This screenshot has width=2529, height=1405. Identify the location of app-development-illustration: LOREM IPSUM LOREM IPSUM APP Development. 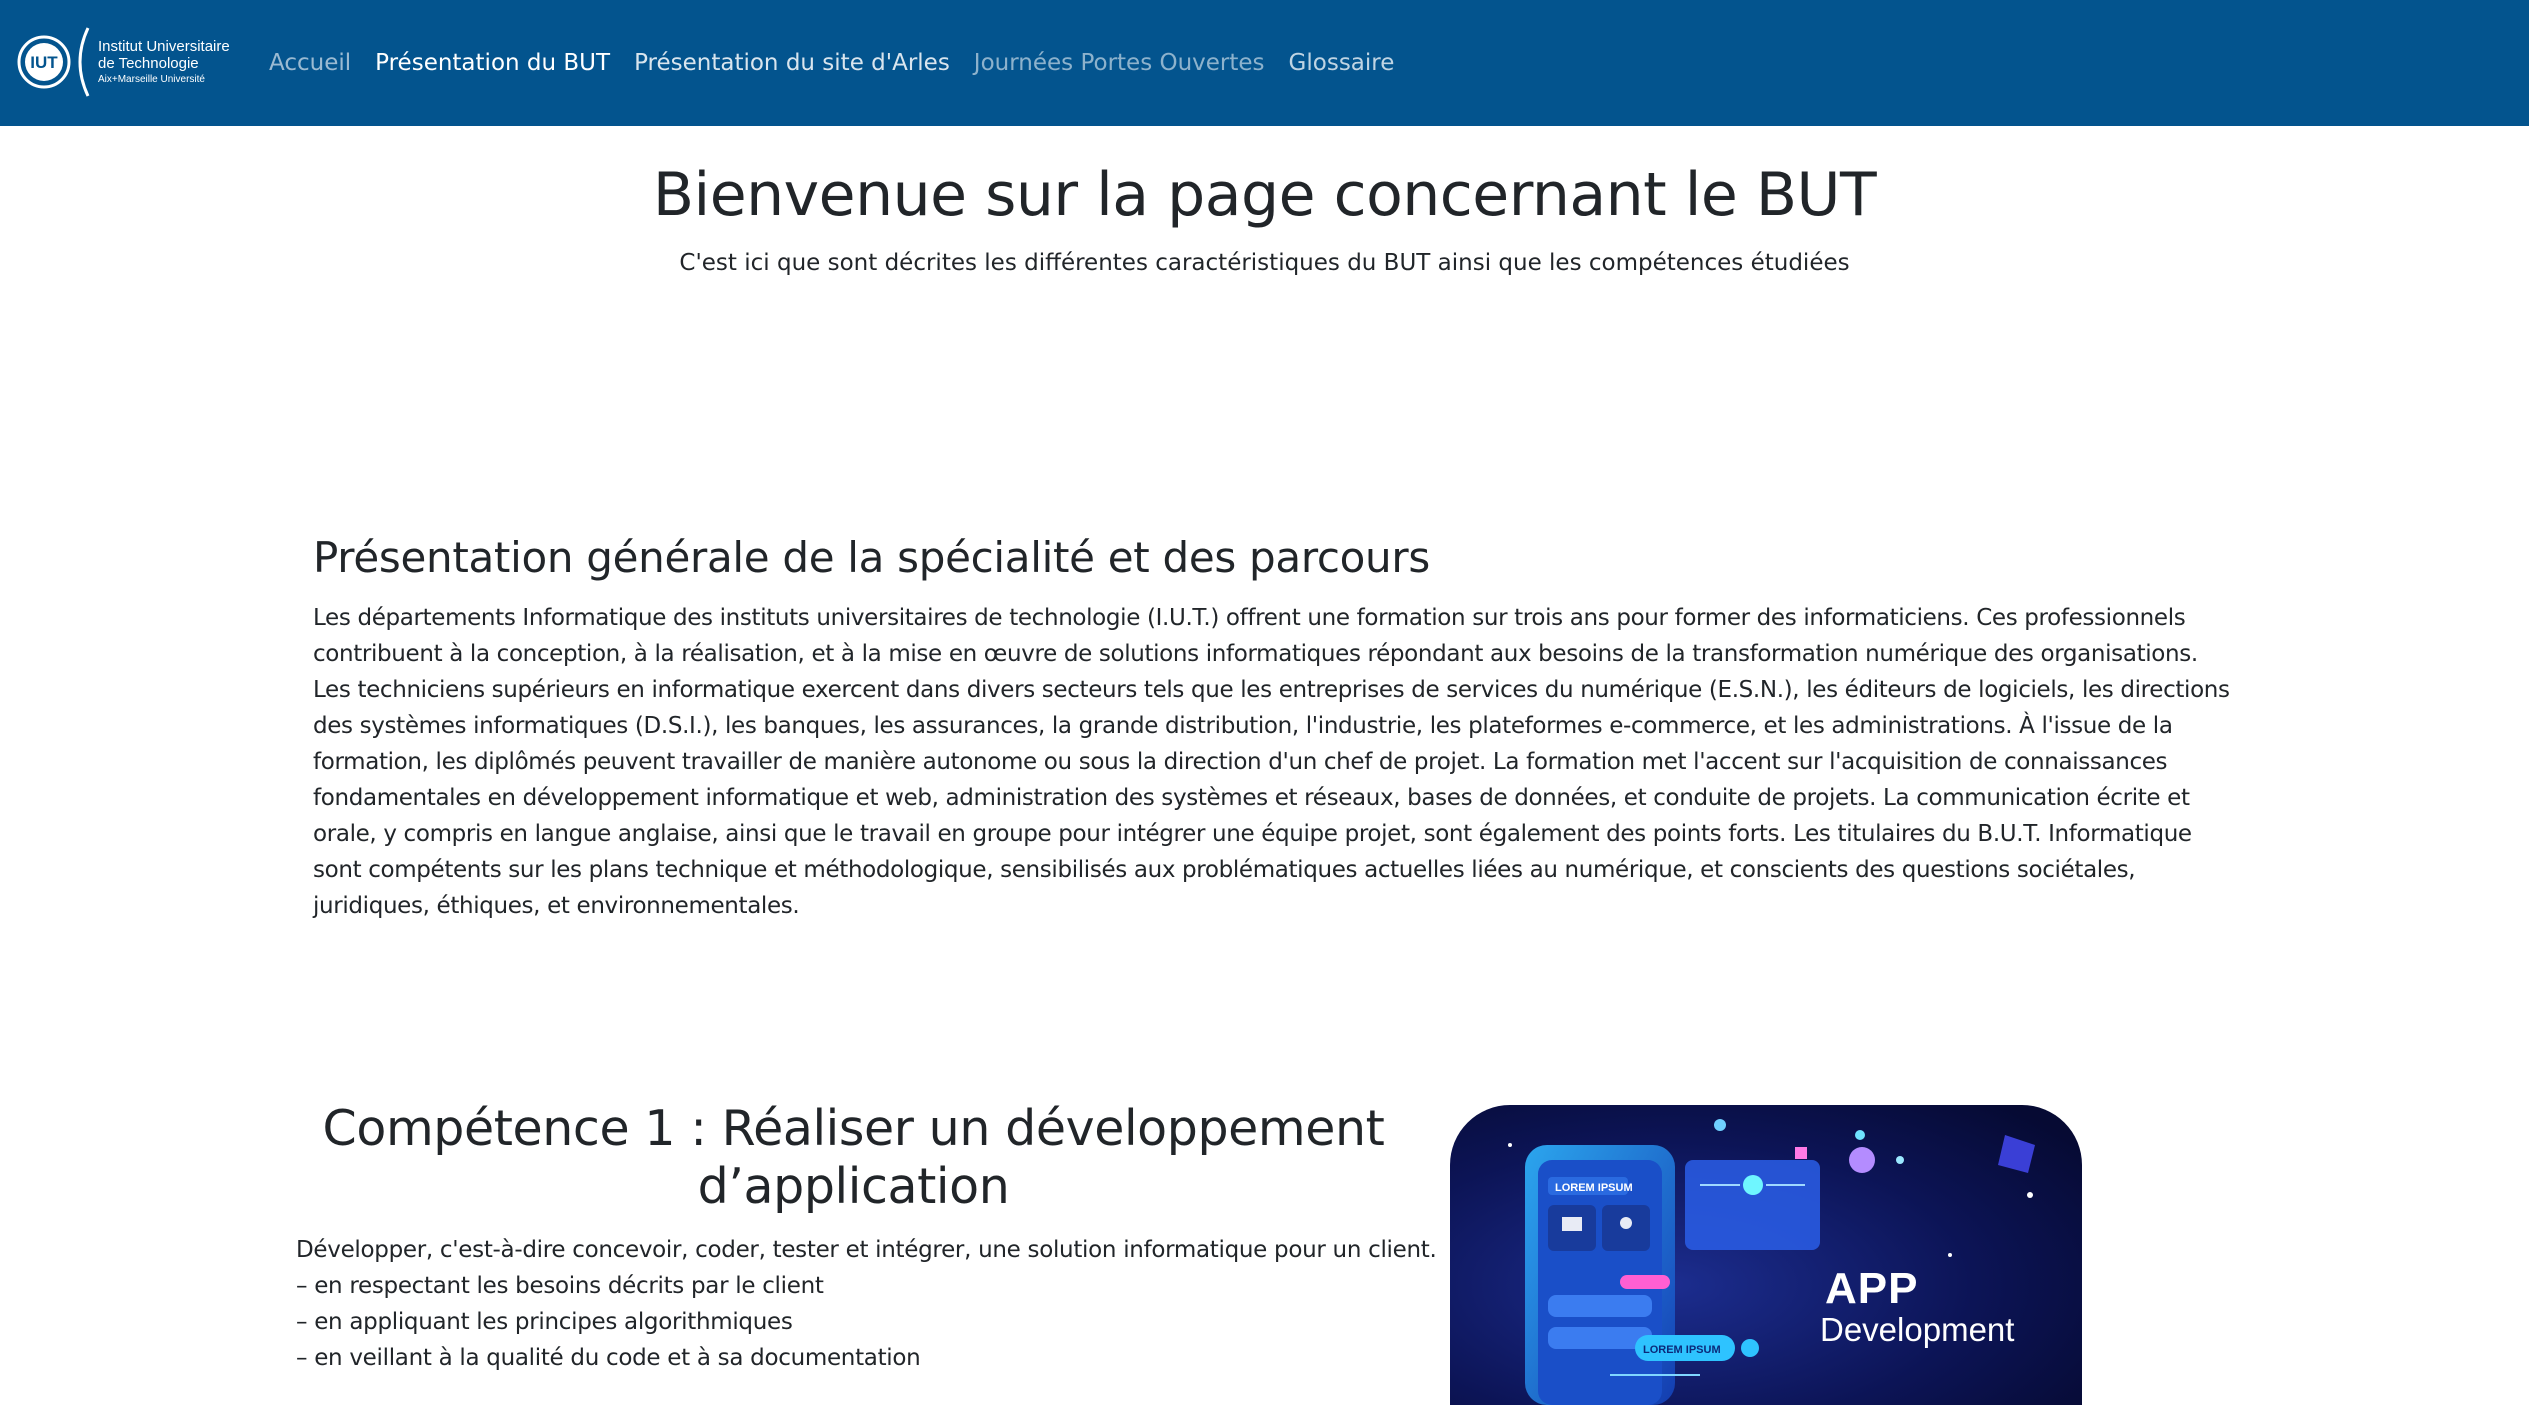
(1766, 1255).